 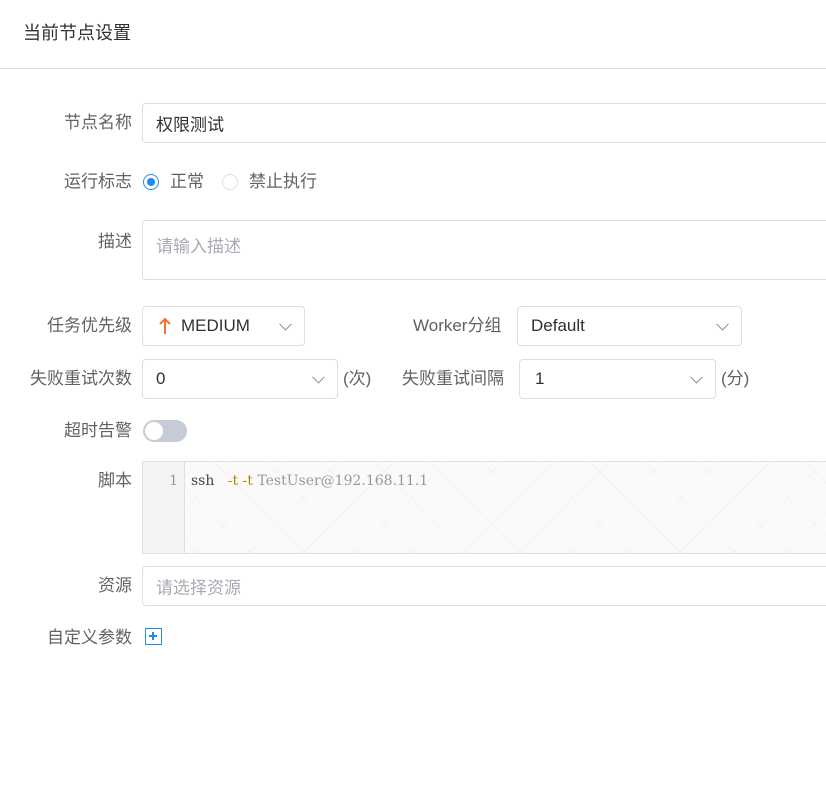 I want to click on editor-gutter: 1, so click(x=164, y=507).